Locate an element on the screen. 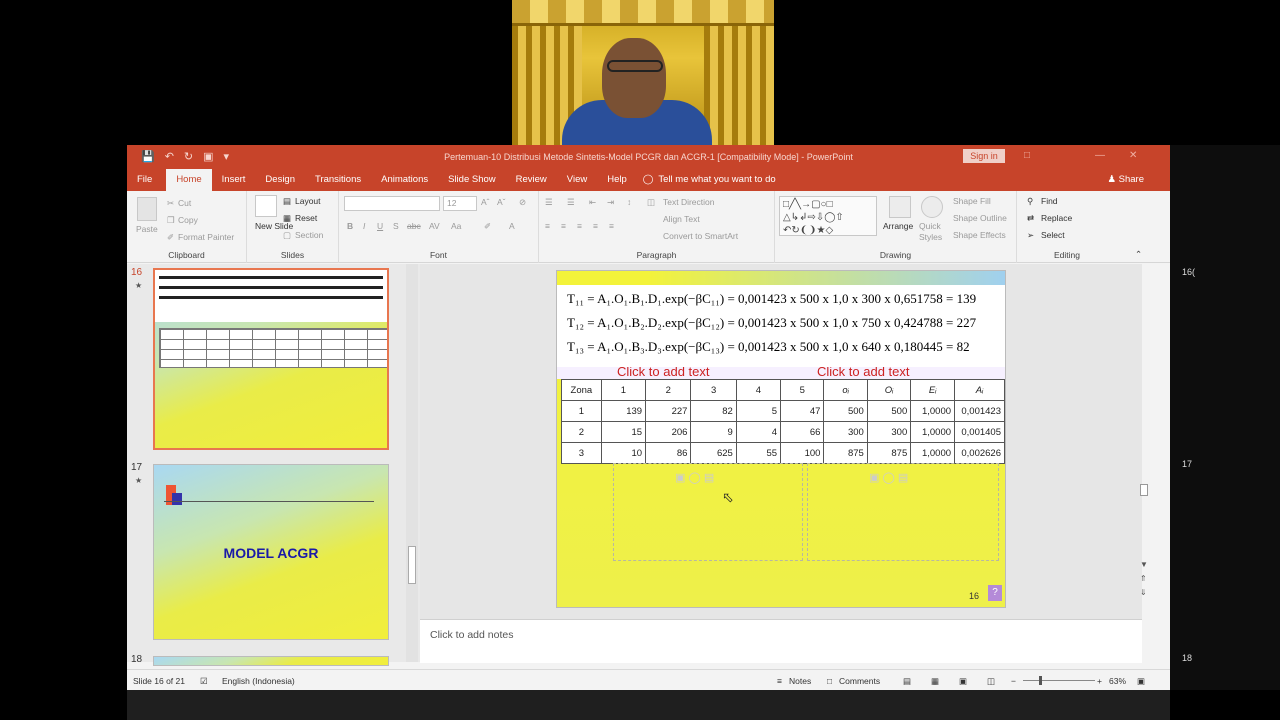  strike-icon: abc is located at coordinates (414, 226).